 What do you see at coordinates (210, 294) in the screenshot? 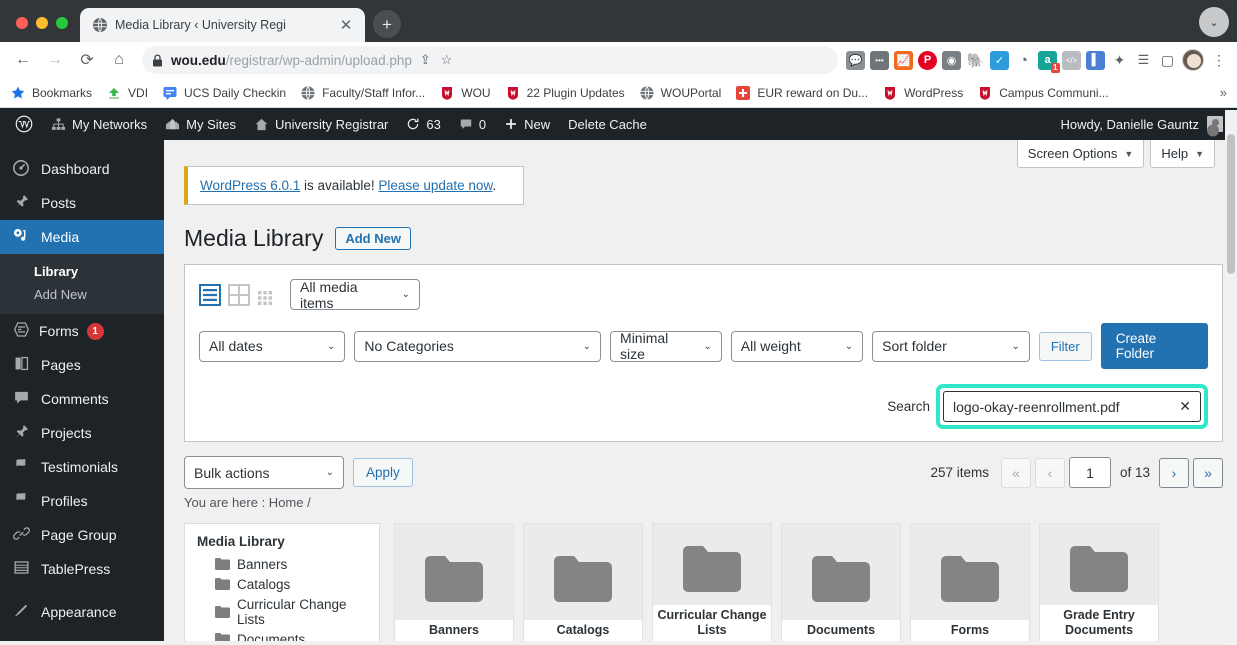
I see `list-view-icon` at bounding box center [210, 294].